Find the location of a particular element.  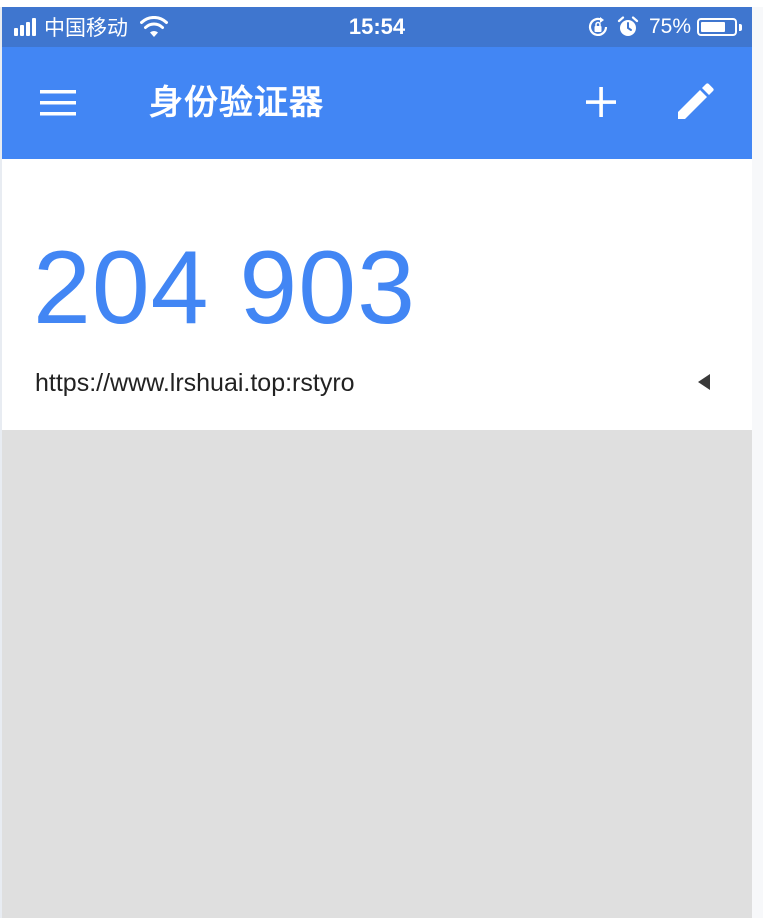

rotation-lock-icon is located at coordinates (598, 26).